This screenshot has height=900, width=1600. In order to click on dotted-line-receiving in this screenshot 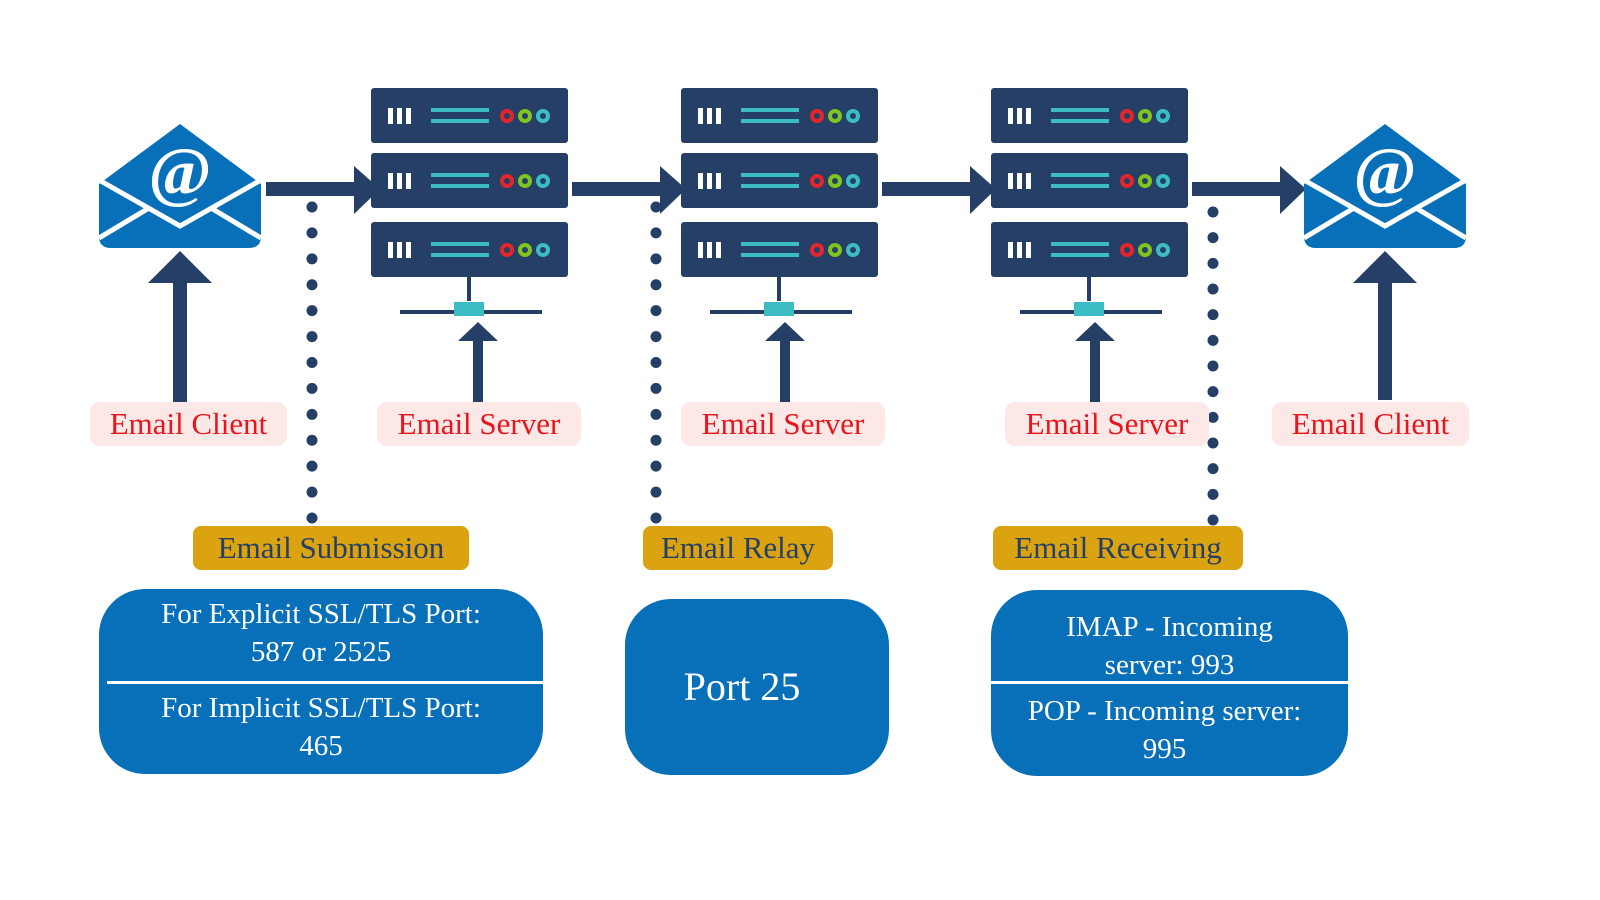, I will do `click(1213, 366)`.